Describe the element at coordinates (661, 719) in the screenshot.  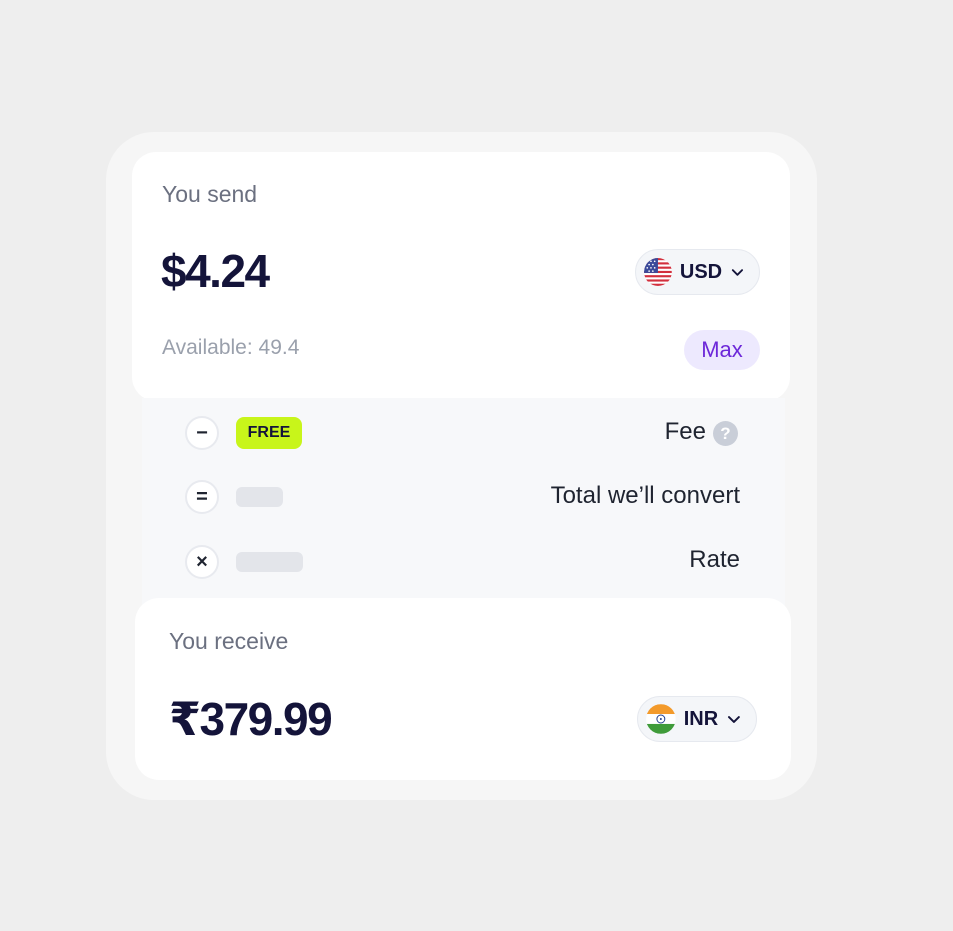
I see `india-flag-icon` at that location.